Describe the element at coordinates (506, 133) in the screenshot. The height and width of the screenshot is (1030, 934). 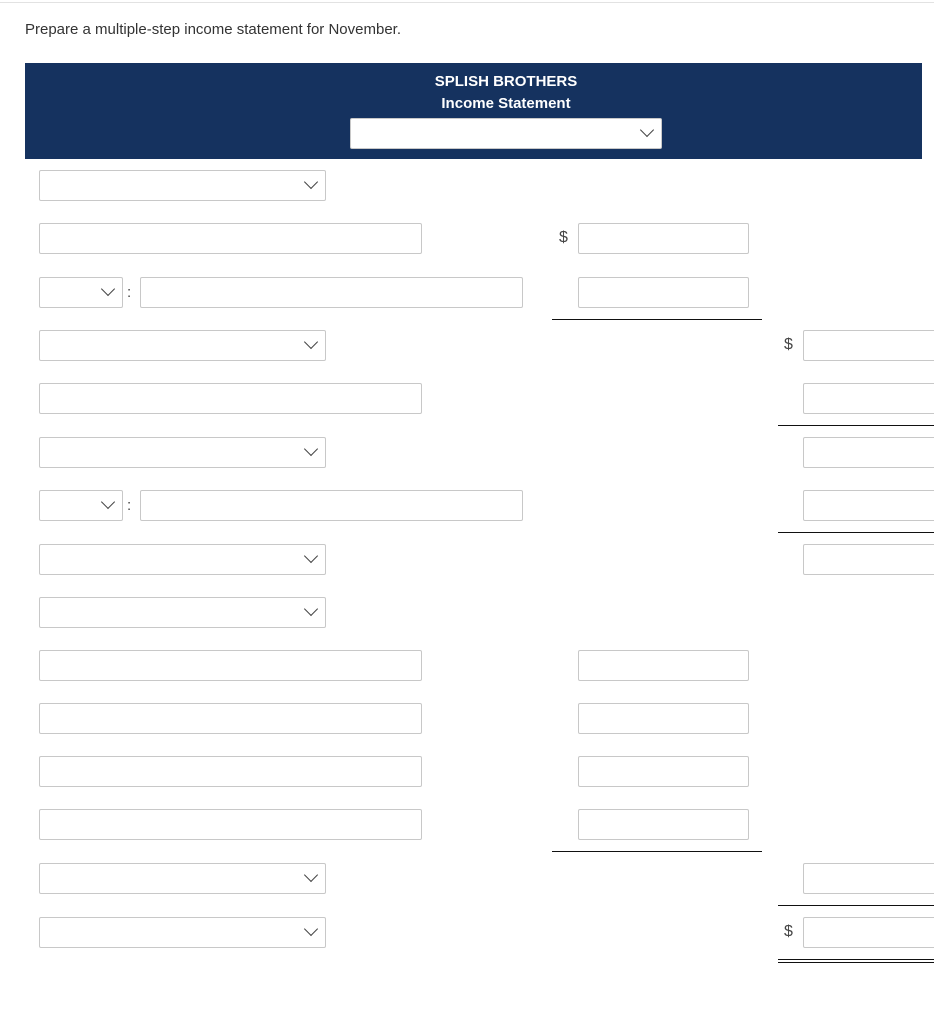
I see `period-select` at that location.